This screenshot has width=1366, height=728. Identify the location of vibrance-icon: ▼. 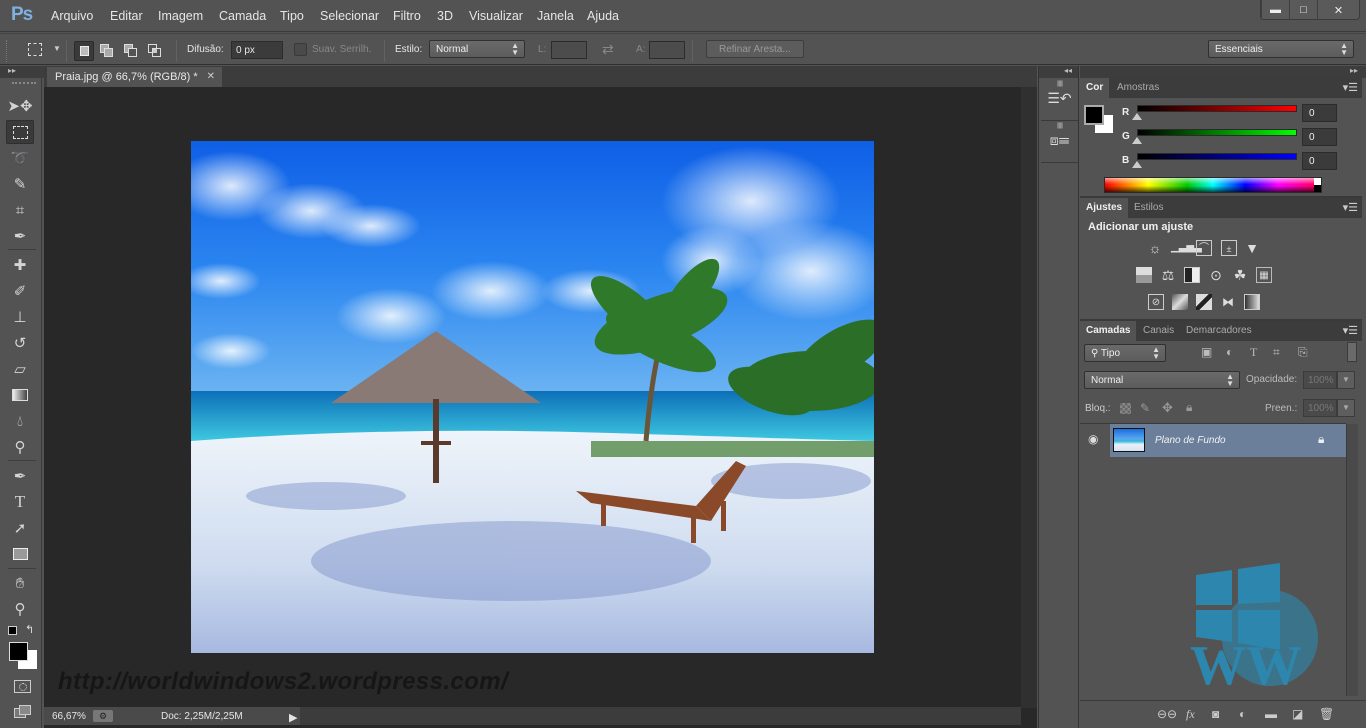
(1252, 248).